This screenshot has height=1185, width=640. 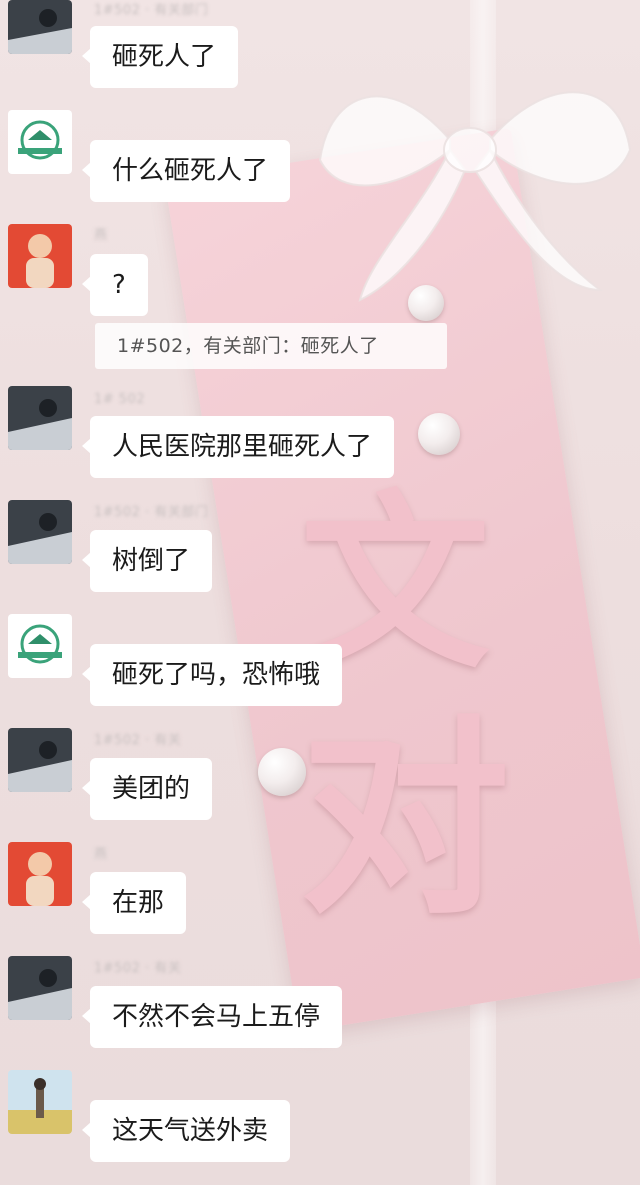 I want to click on sender-name: 1# 502, so click(x=120, y=399).